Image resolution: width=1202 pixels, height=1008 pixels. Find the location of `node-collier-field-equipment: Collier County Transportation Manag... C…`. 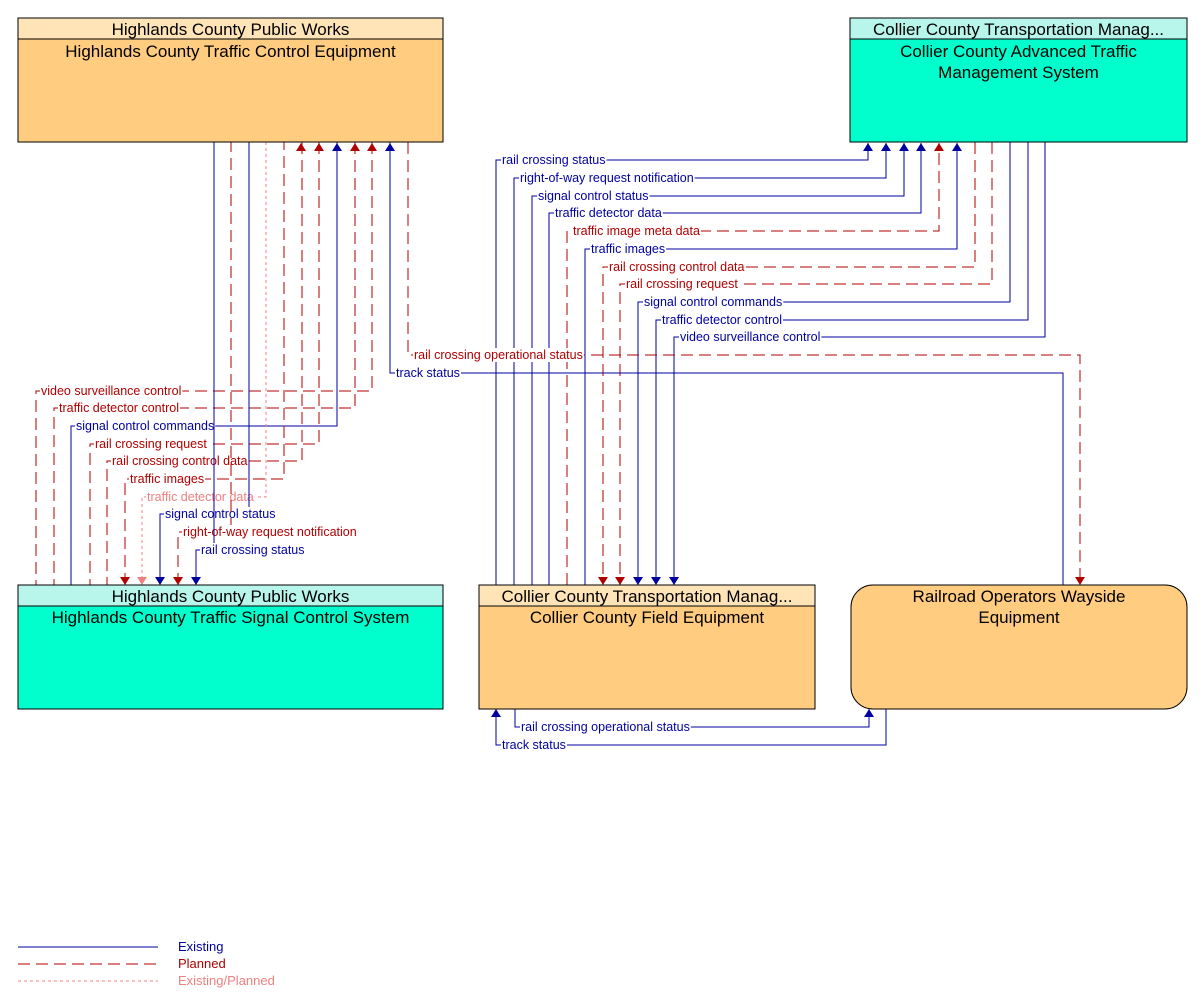

node-collier-field-equipment: Collier County Transportation Manag... C… is located at coordinates (647, 647).